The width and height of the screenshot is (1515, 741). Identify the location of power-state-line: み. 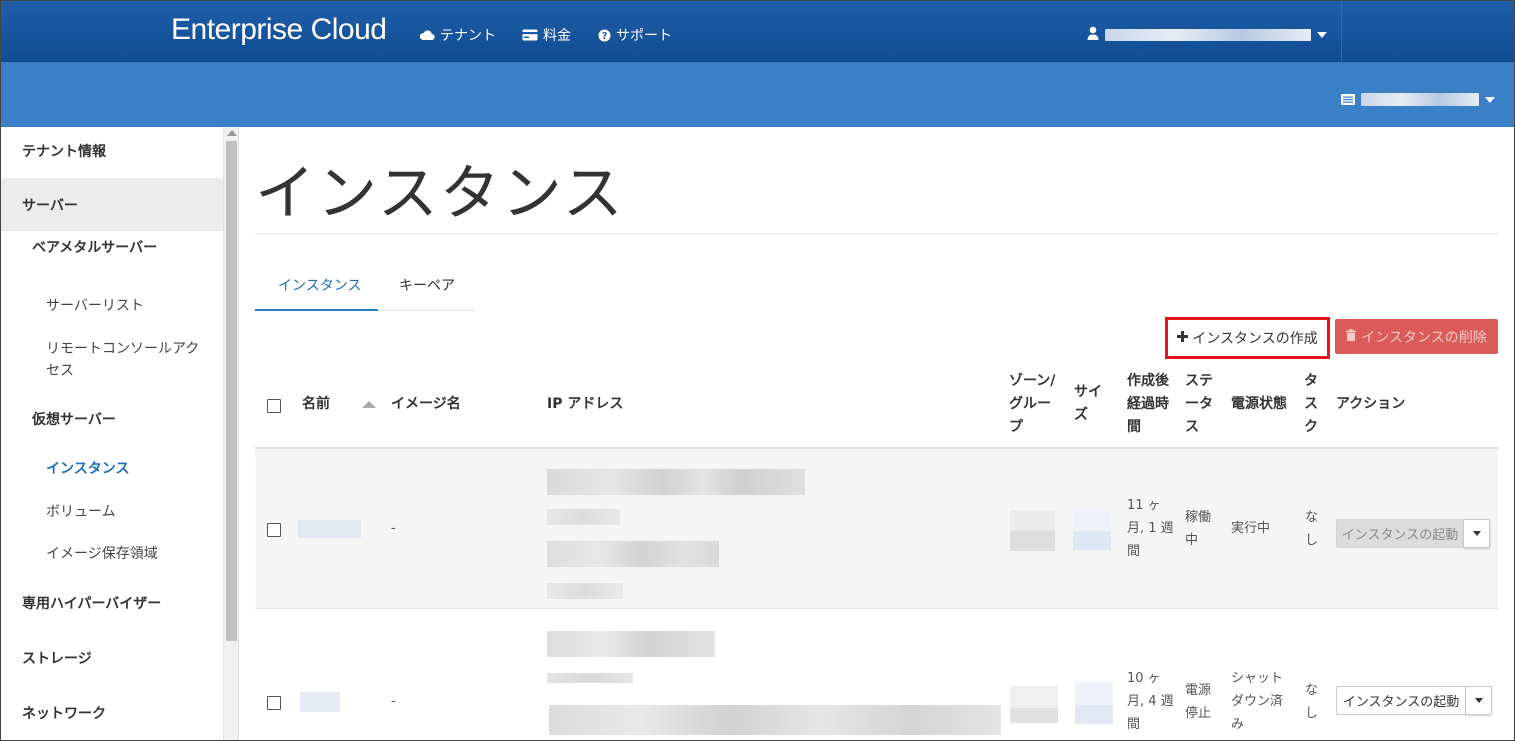
(1238, 724).